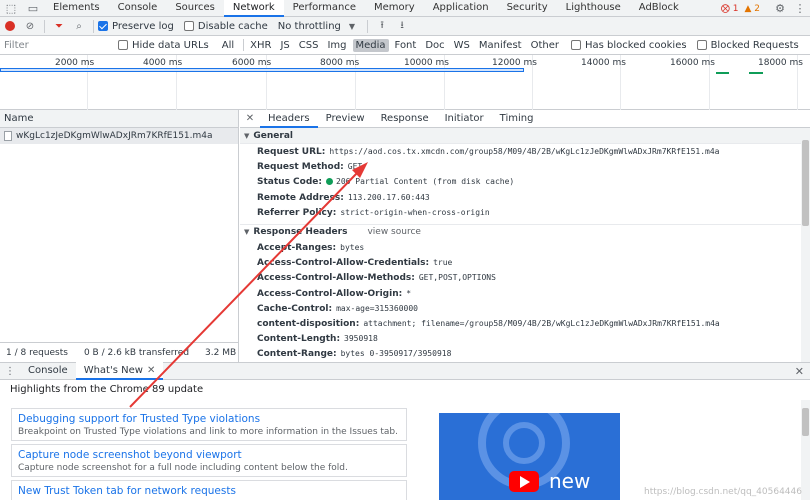  What do you see at coordinates (524, 481) in the screenshot?
I see `youtube-play-icon` at bounding box center [524, 481].